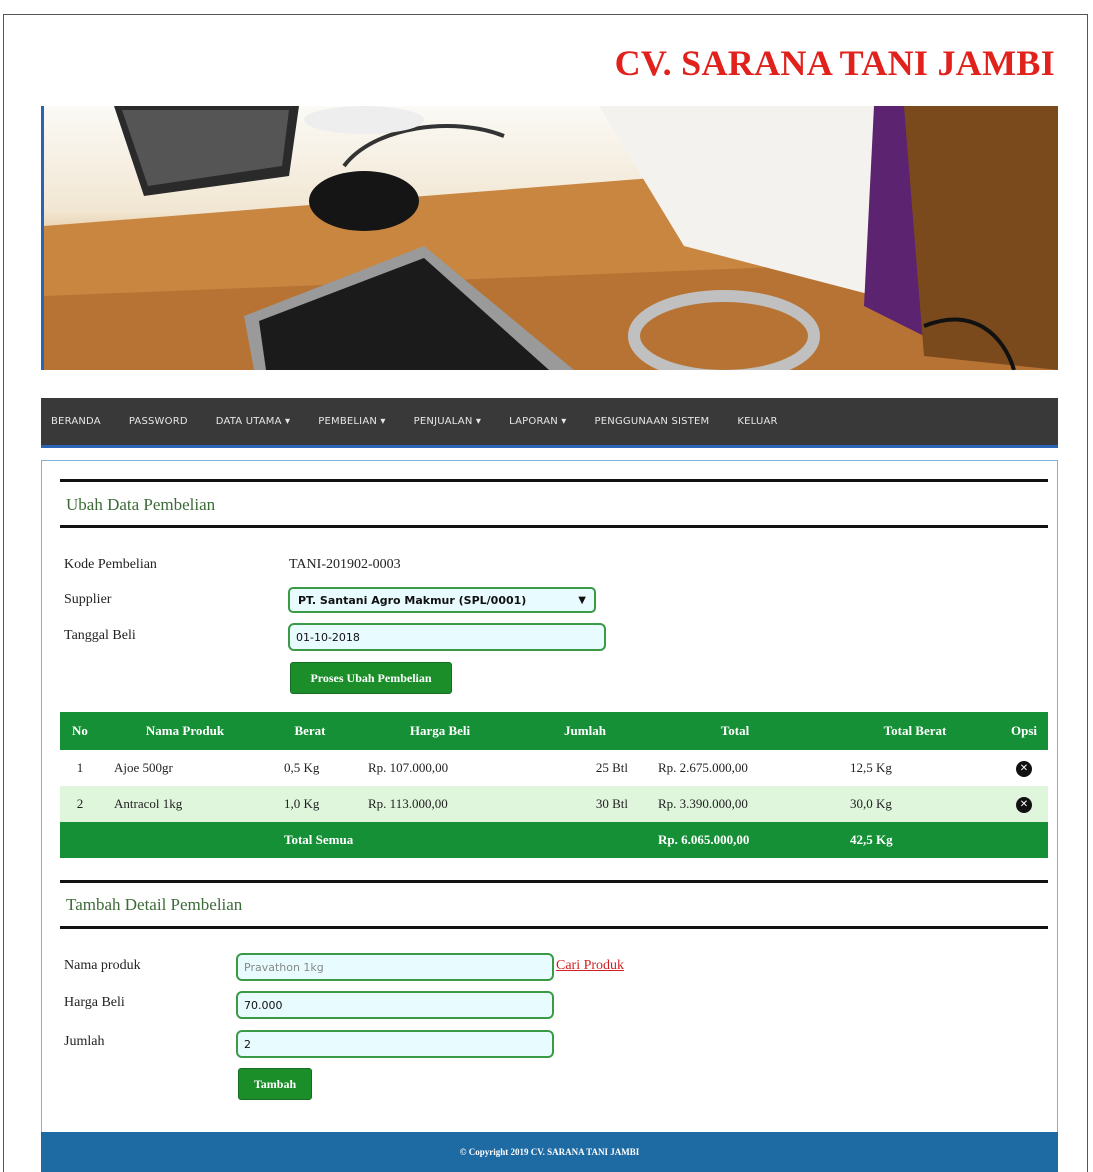  Describe the element at coordinates (185, 731) in the screenshot. I see `col-header-name: Nama Produk` at that location.